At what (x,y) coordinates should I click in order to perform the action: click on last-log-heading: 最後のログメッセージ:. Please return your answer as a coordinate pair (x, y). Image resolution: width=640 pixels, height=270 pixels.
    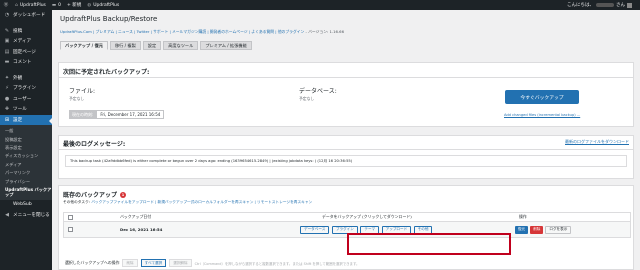
    Looking at the image, I should click on (94, 144).